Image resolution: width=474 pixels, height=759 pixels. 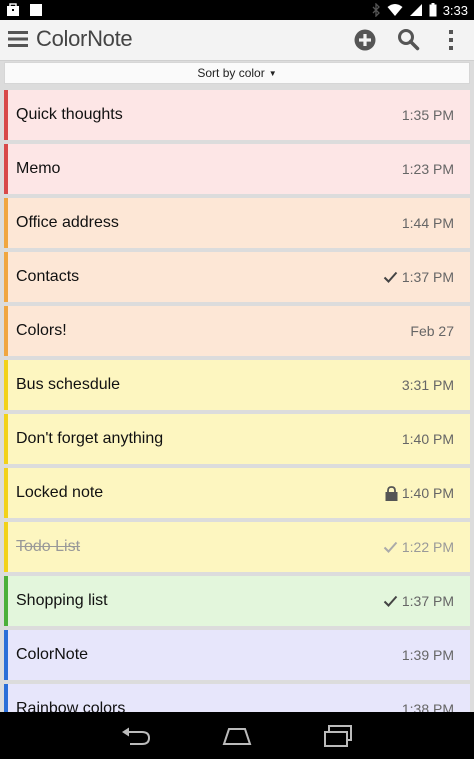 I want to click on note-time: 1:35 PM, so click(x=427, y=115).